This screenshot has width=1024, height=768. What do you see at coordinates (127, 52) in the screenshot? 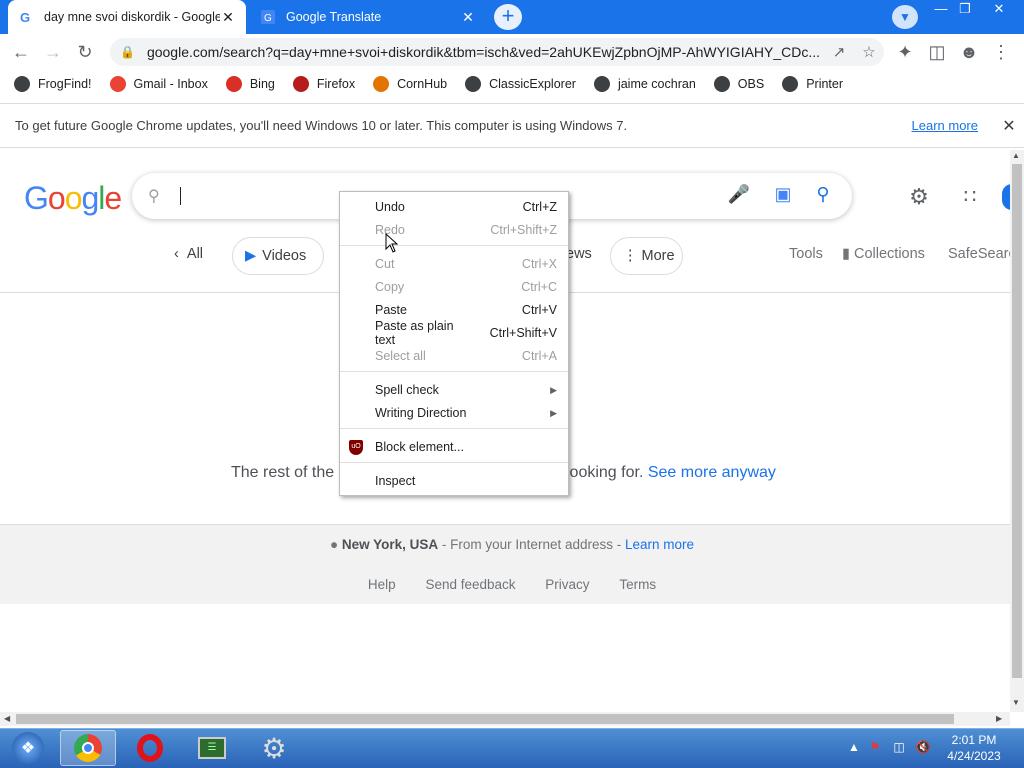
I see `lock-icon: 🔒` at bounding box center [127, 52].